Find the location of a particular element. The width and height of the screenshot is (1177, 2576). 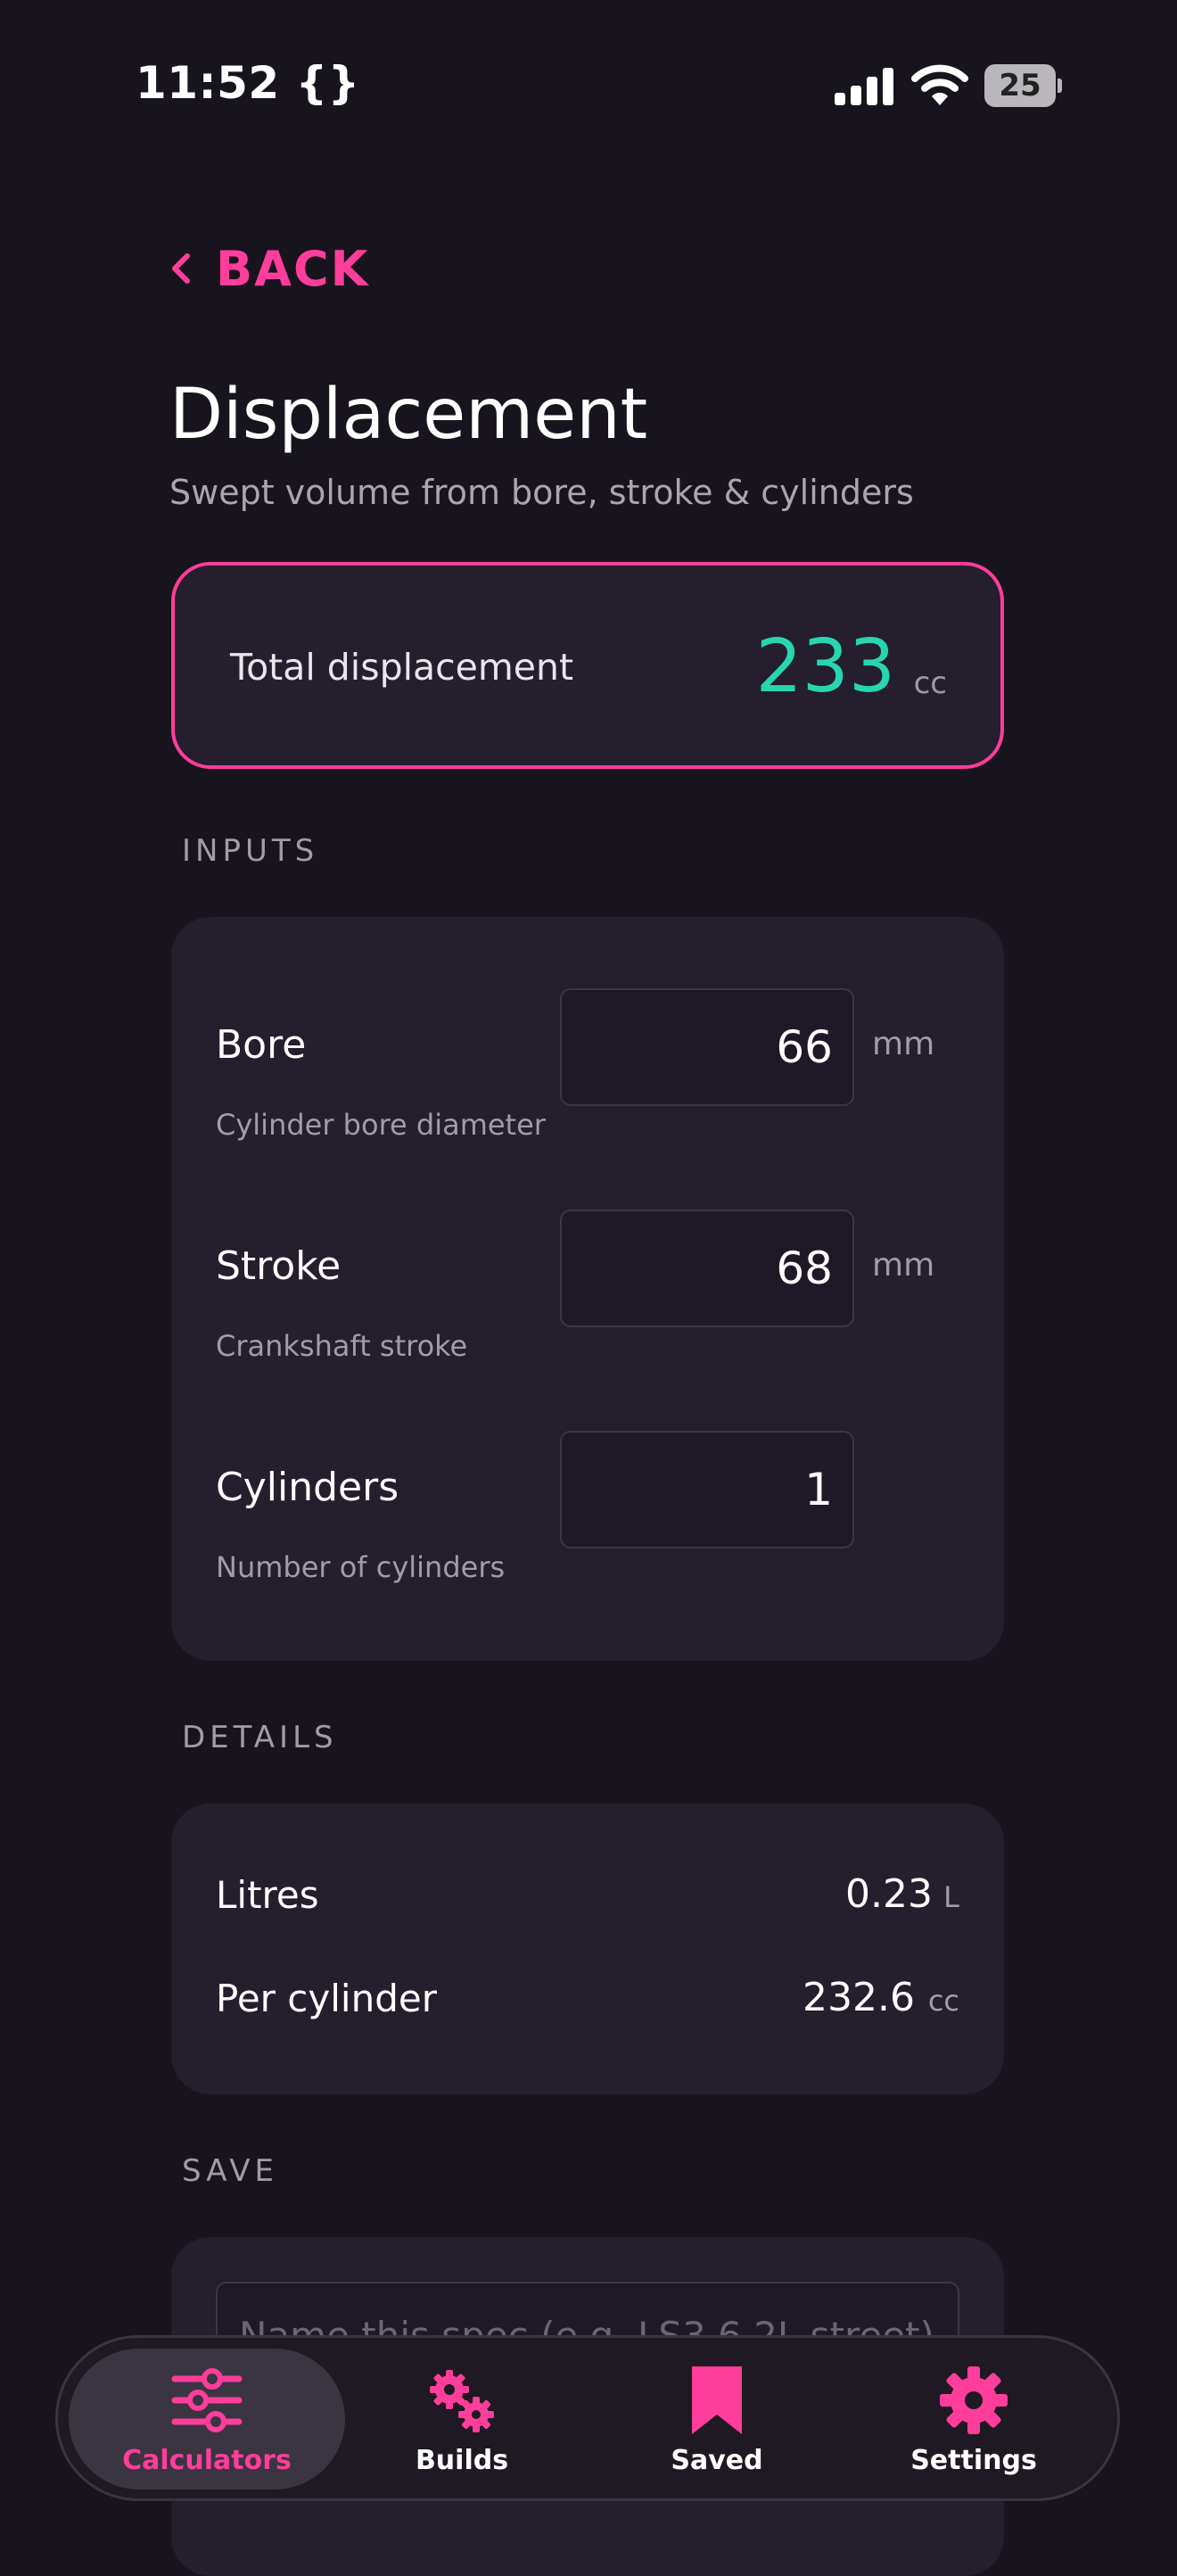

battery-icon: 25 is located at coordinates (1023, 85).